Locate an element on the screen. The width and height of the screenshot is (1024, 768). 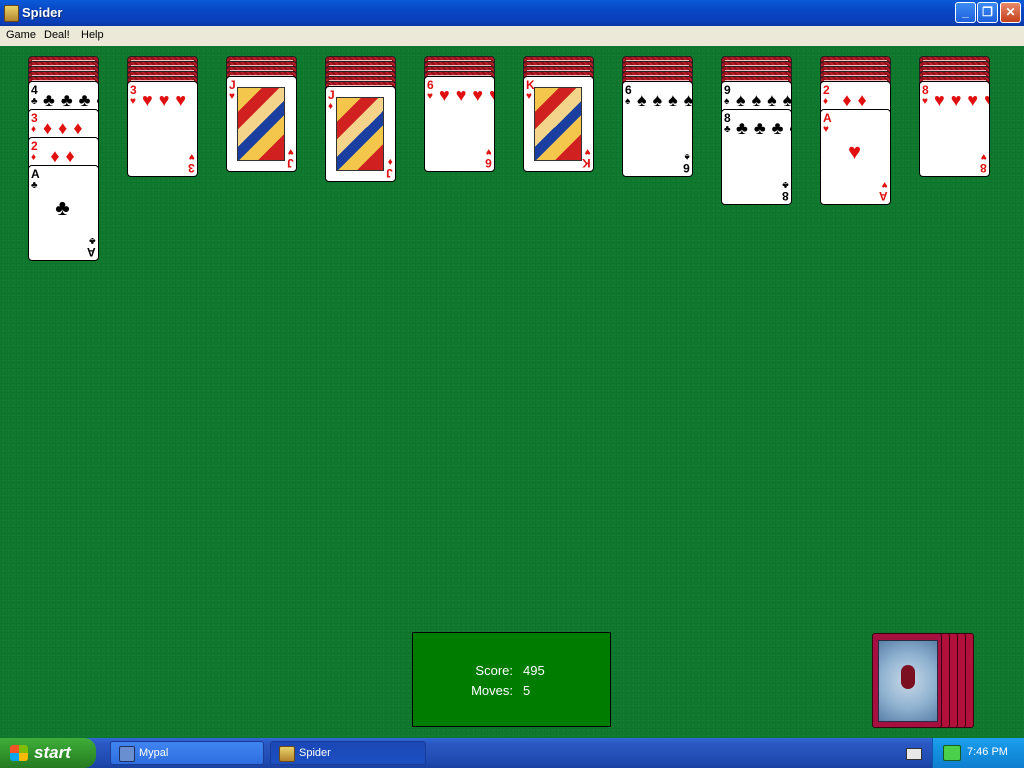
card-faceup: 8♥♥♥♥♥♥♥♥♥8♥ is located at coordinates (954, 129).